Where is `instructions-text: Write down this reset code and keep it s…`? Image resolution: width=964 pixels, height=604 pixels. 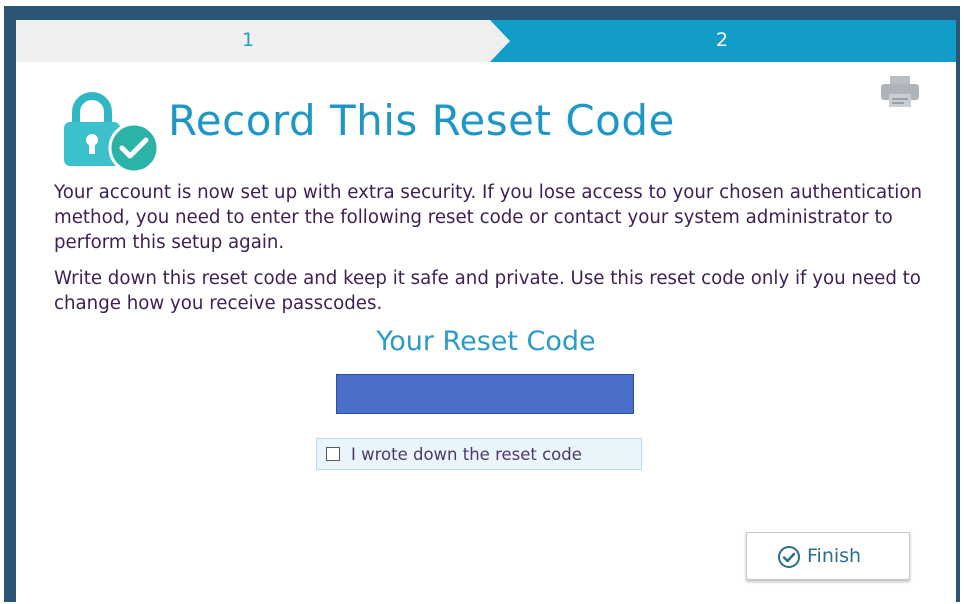 instructions-text: Write down this reset code and keep it s… is located at coordinates (487, 291).